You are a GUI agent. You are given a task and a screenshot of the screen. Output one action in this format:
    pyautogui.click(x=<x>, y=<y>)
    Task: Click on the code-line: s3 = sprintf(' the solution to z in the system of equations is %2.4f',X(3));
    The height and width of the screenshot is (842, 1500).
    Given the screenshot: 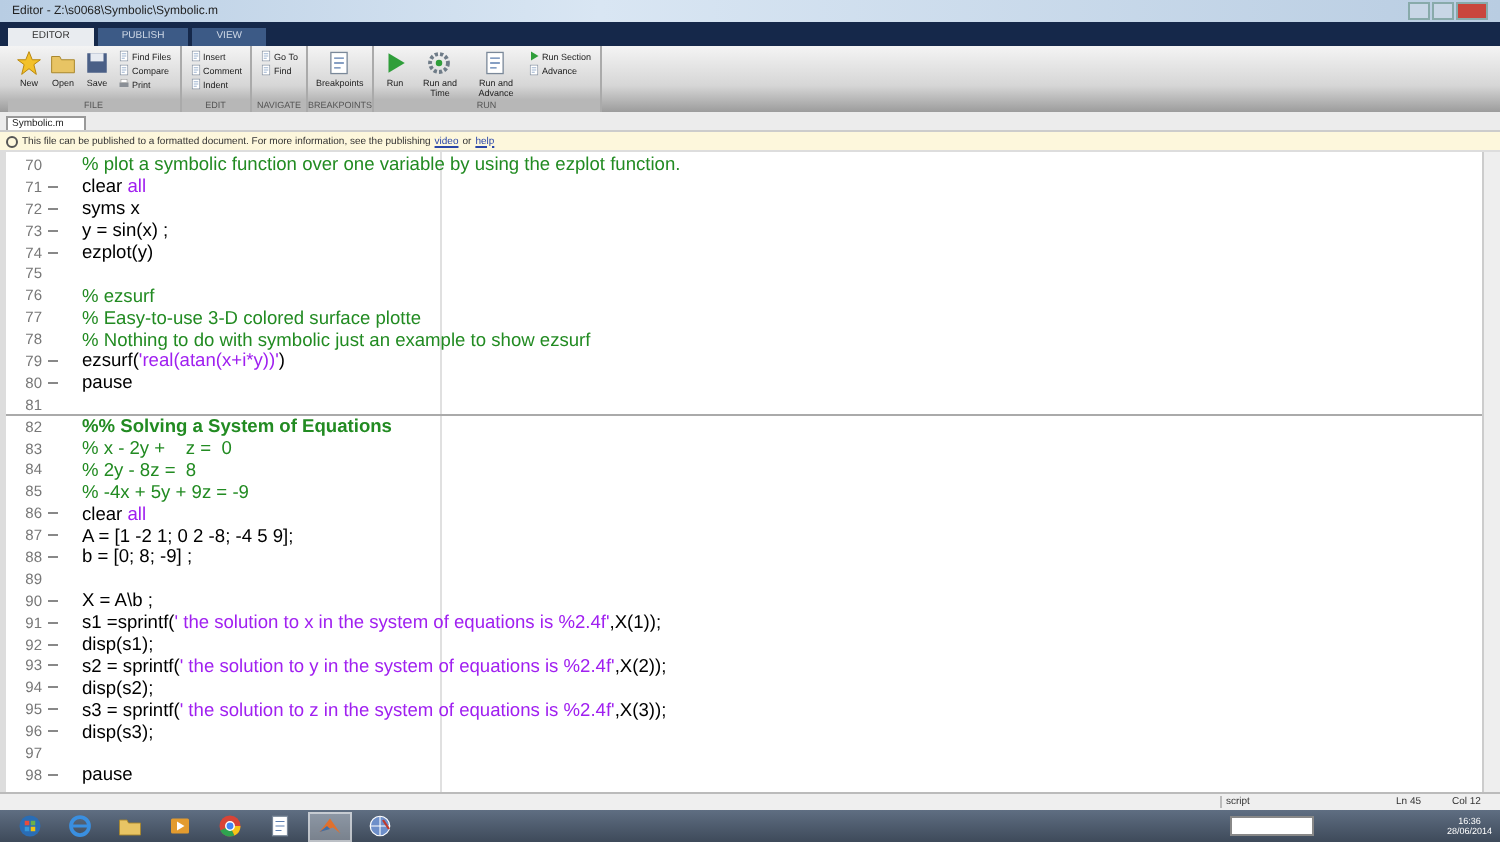 What is the action you would take?
    pyautogui.click(x=374, y=709)
    